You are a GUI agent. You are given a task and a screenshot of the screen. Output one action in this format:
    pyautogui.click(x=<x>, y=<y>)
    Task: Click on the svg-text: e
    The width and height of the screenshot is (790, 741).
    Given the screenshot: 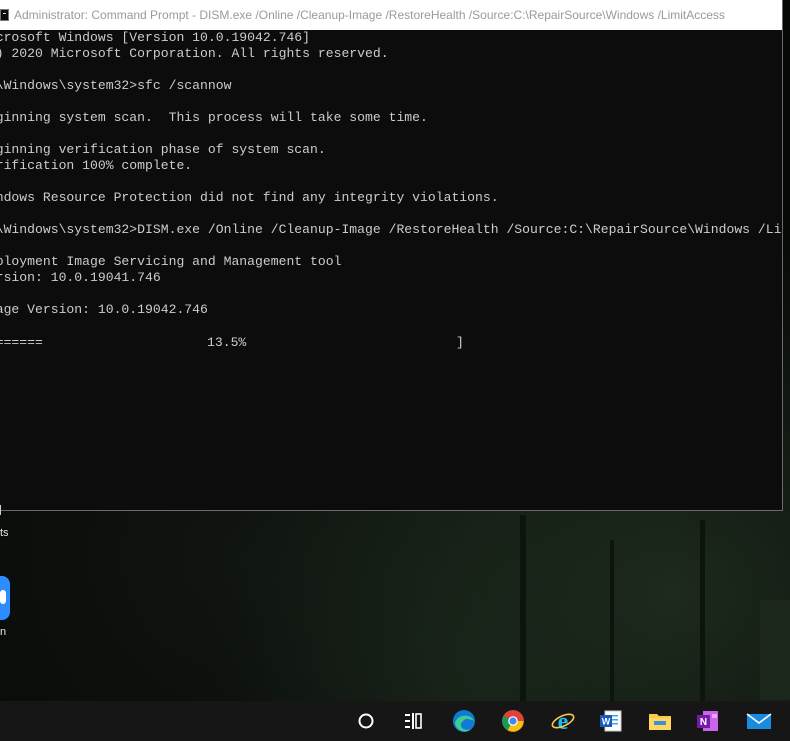 What is the action you would take?
    pyautogui.click(x=563, y=721)
    